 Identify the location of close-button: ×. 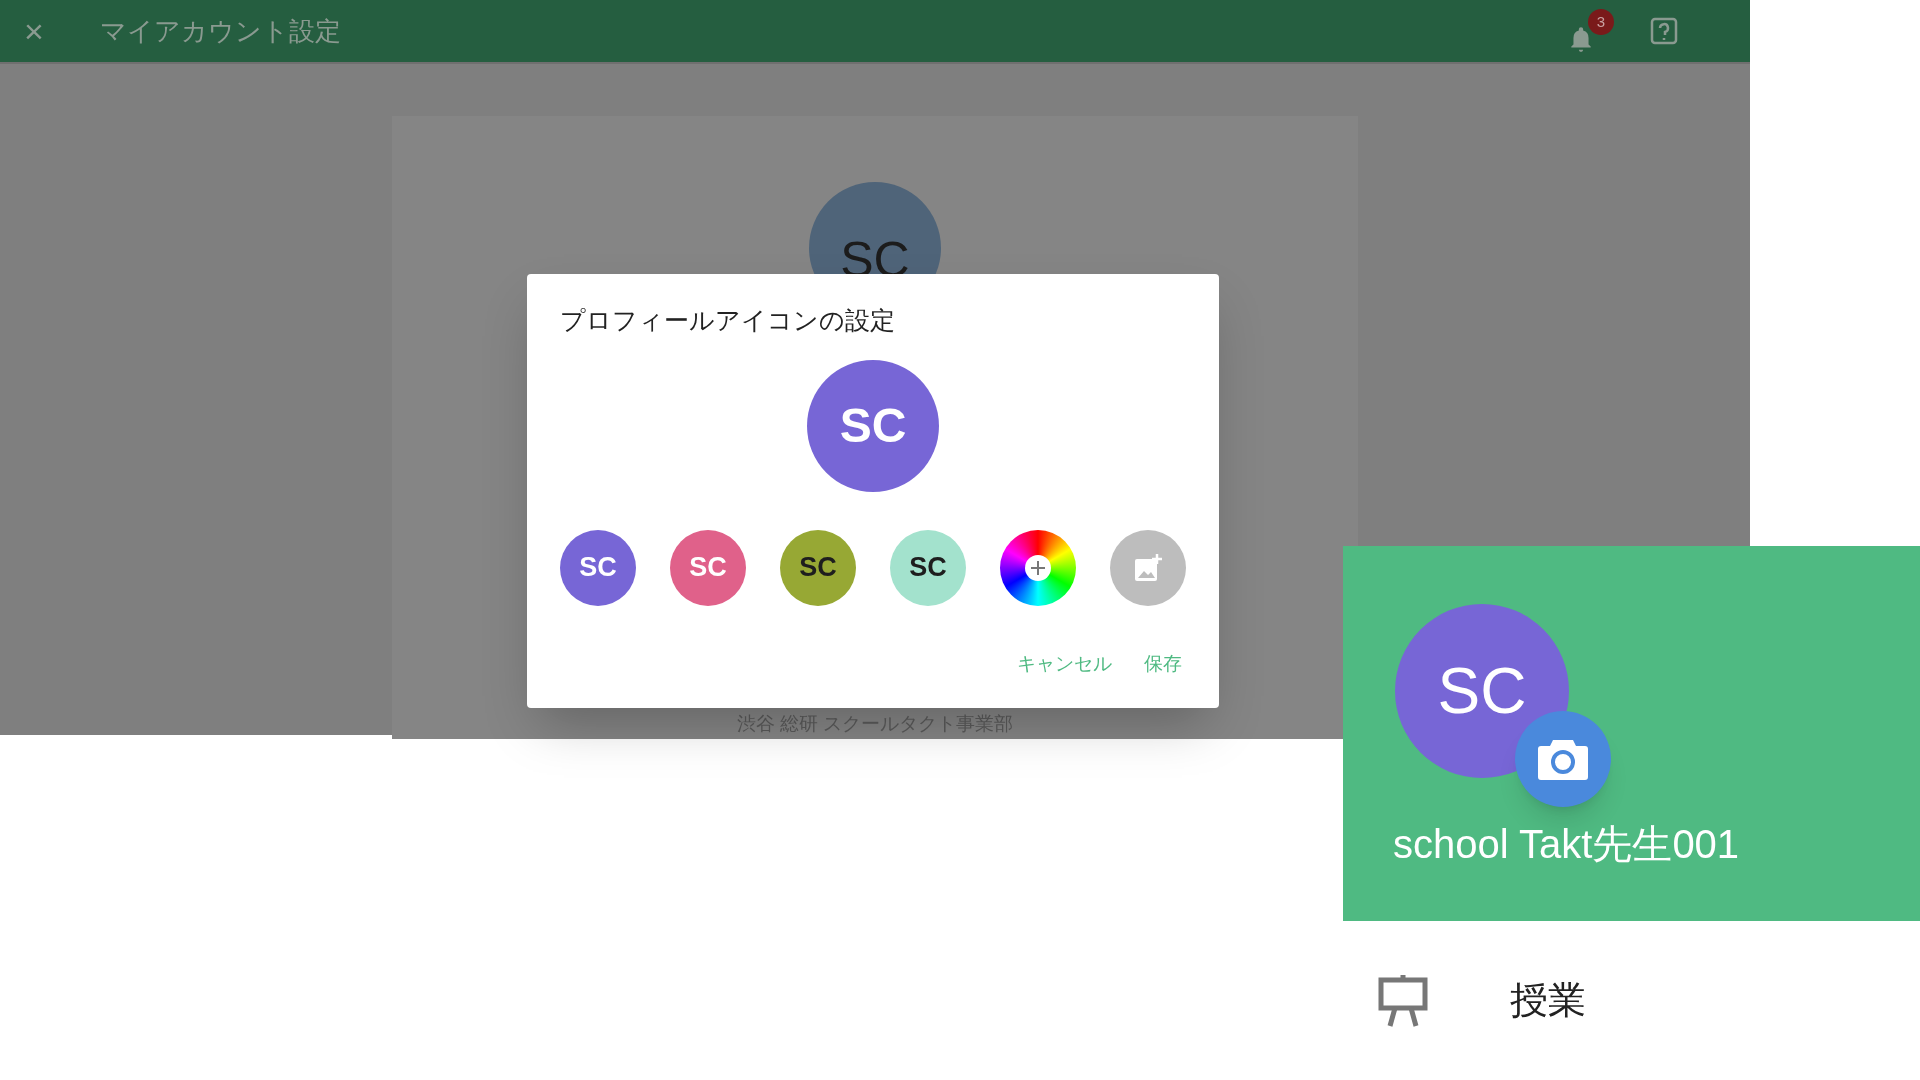
(34, 31).